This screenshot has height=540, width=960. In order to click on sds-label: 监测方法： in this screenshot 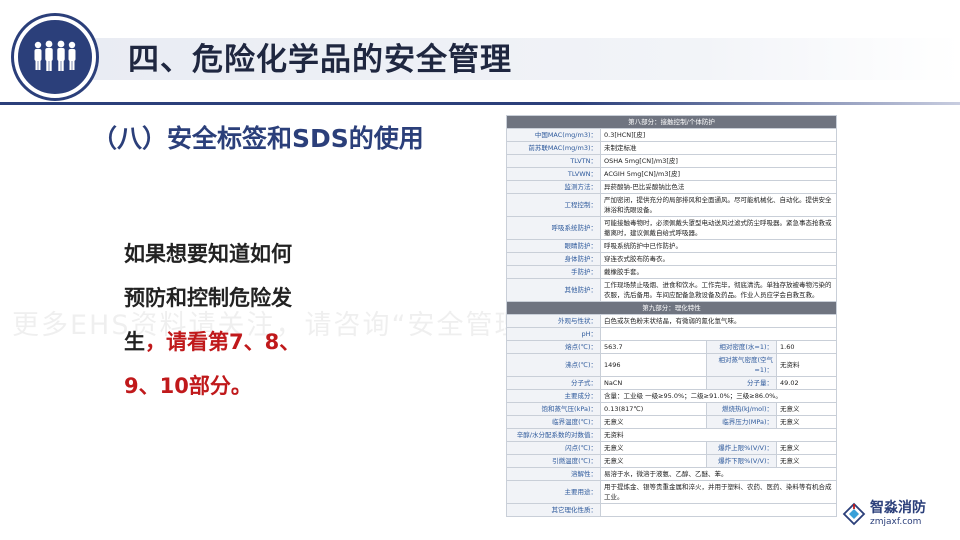, I will do `click(553, 187)`.